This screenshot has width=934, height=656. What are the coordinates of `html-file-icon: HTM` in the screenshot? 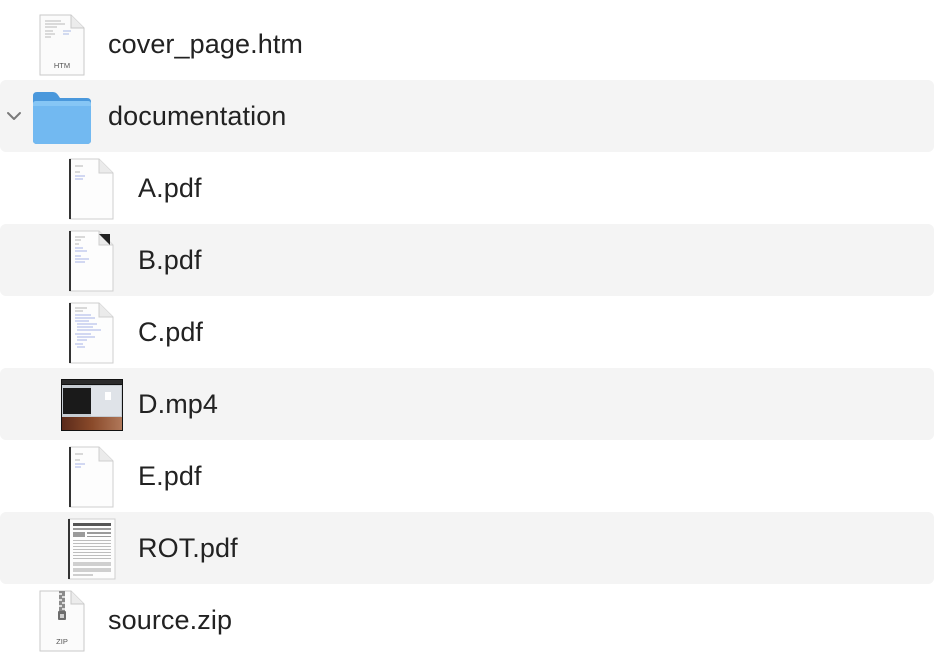 It's located at (62, 45).